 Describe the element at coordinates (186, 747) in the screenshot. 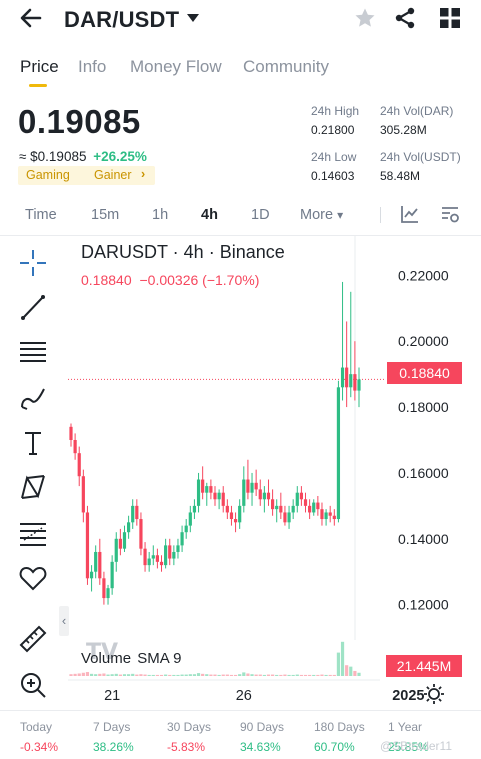

I see `perf-value: -5.83%` at that location.